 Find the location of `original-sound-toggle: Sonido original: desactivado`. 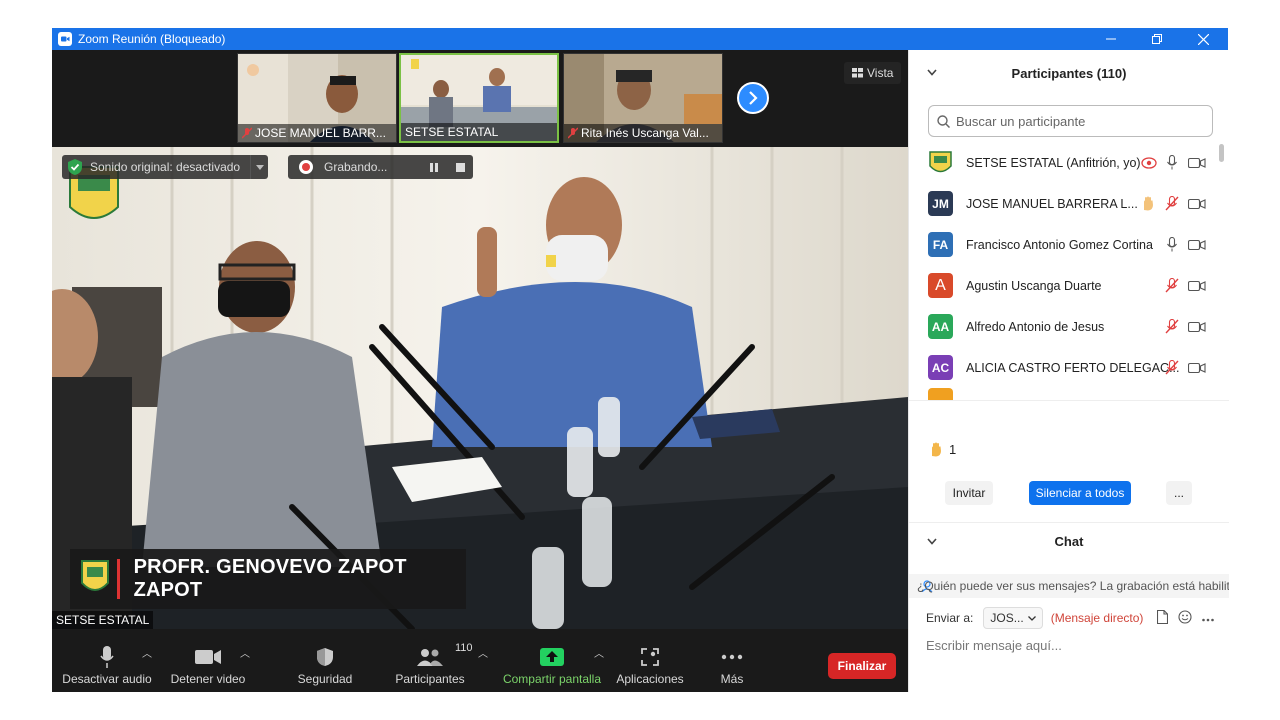

original-sound-toggle: Sonido original: desactivado is located at coordinates (165, 167).